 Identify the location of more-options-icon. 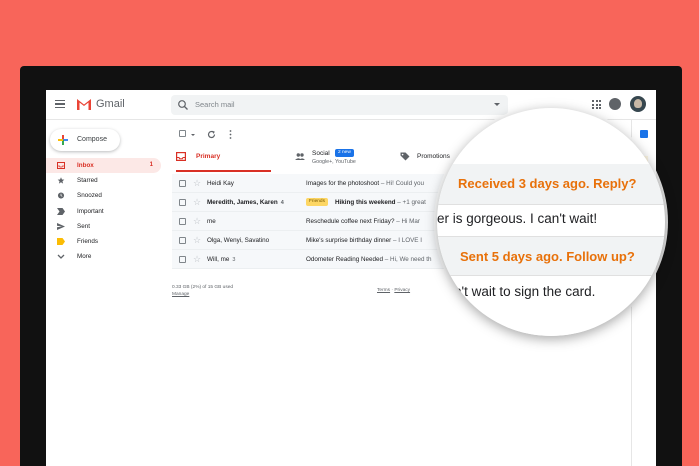
(230, 134).